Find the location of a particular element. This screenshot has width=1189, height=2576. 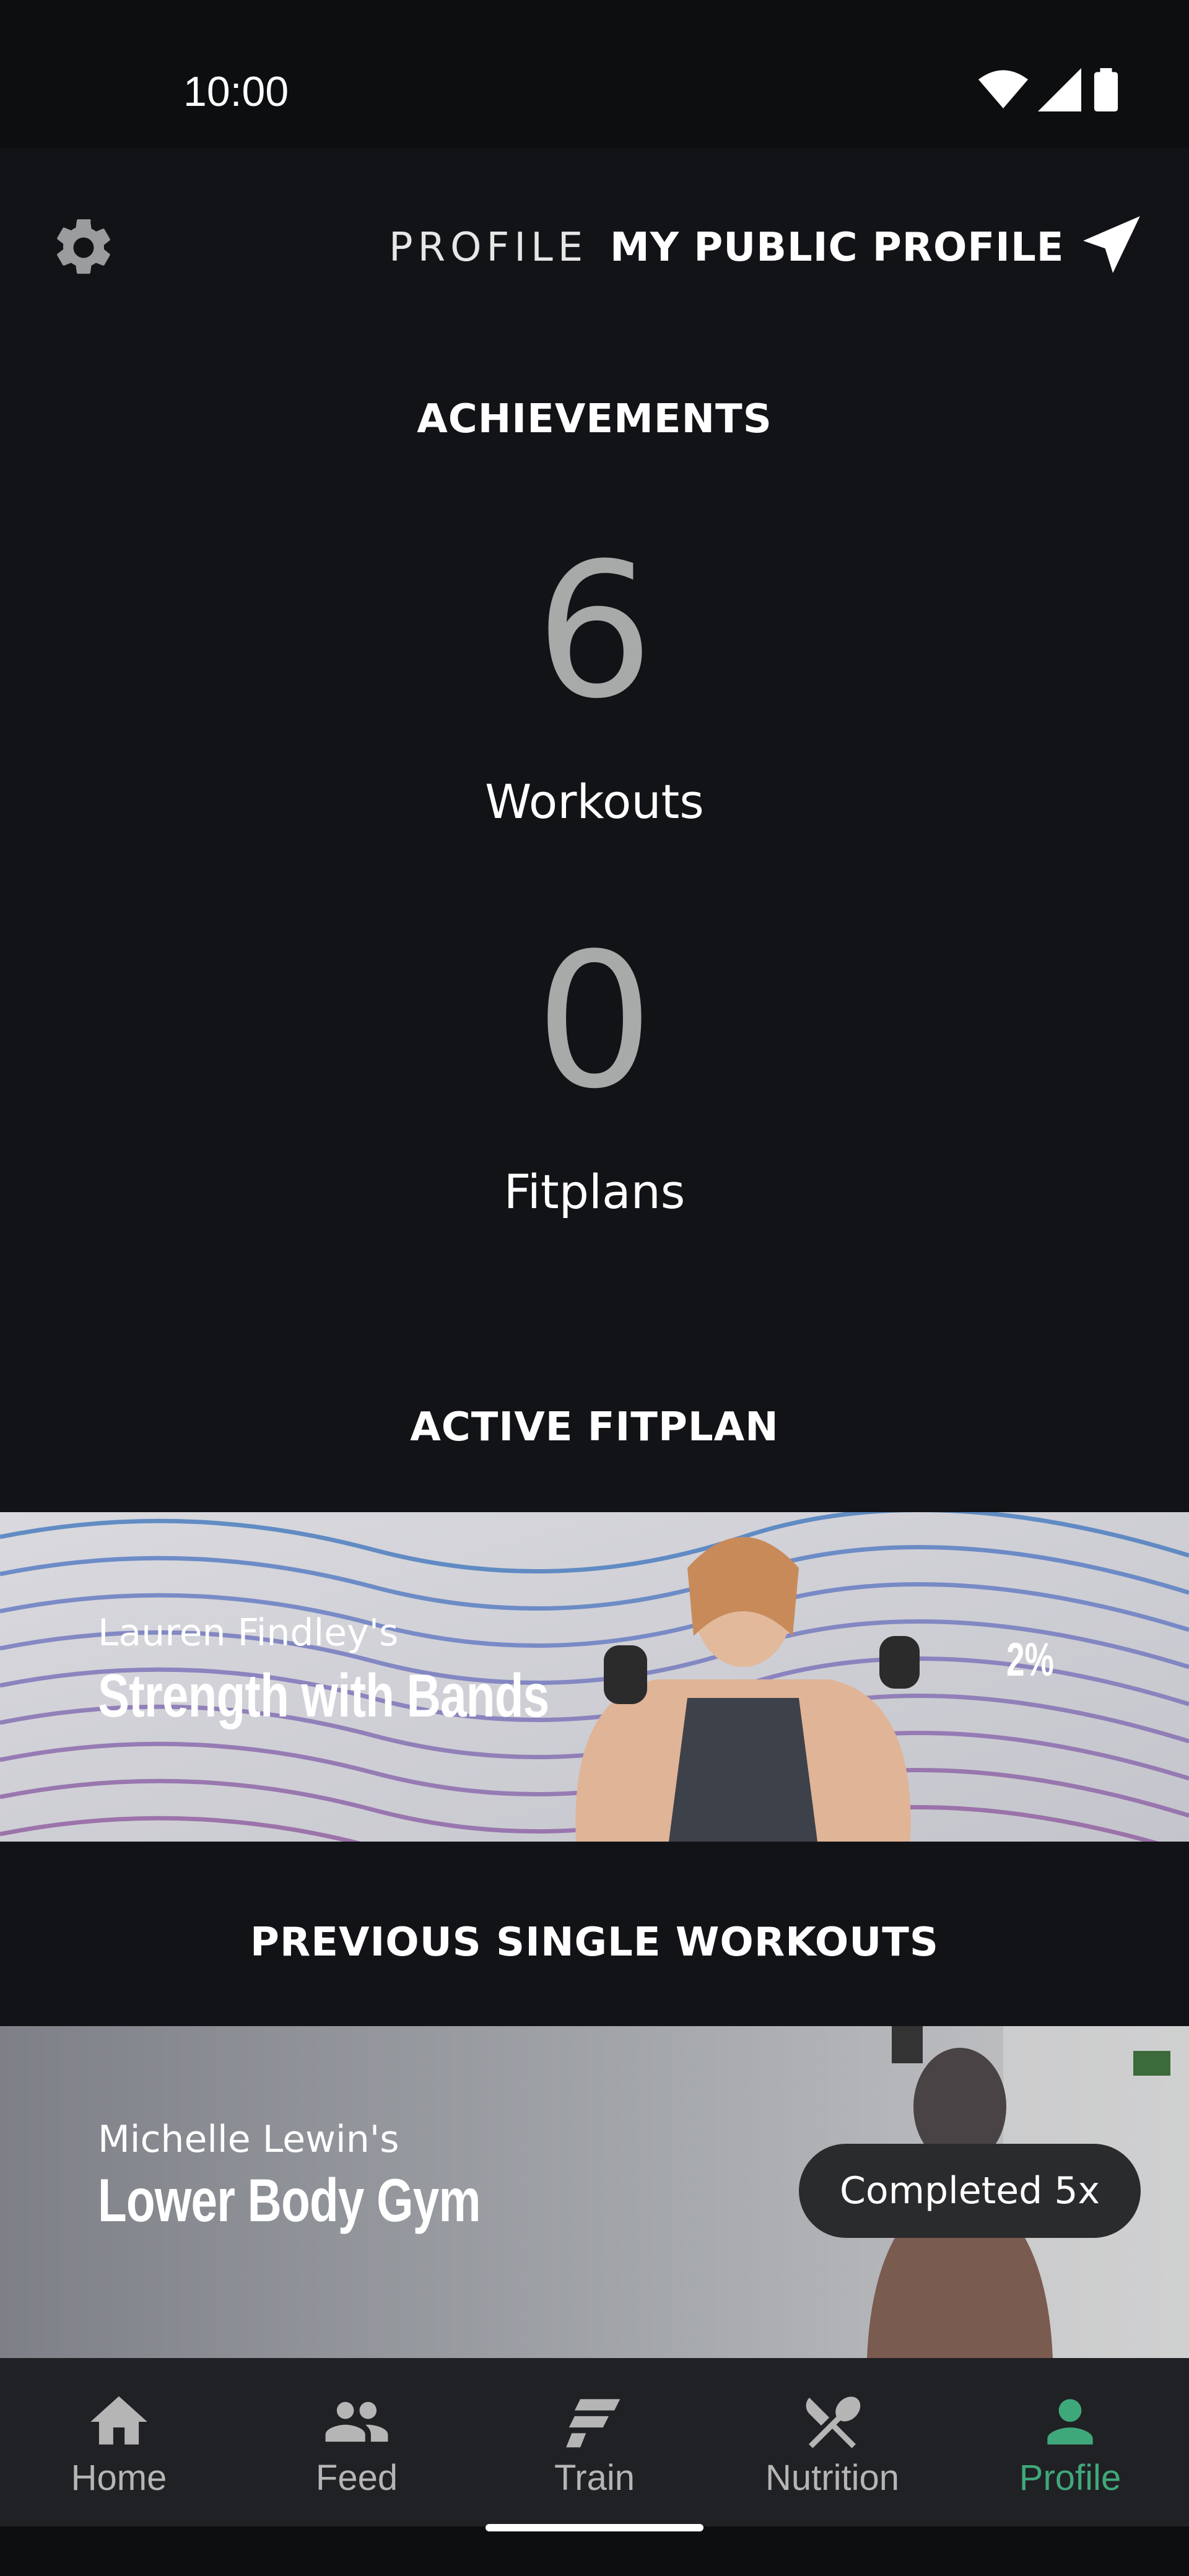

gear-icon is located at coordinates (83, 246).